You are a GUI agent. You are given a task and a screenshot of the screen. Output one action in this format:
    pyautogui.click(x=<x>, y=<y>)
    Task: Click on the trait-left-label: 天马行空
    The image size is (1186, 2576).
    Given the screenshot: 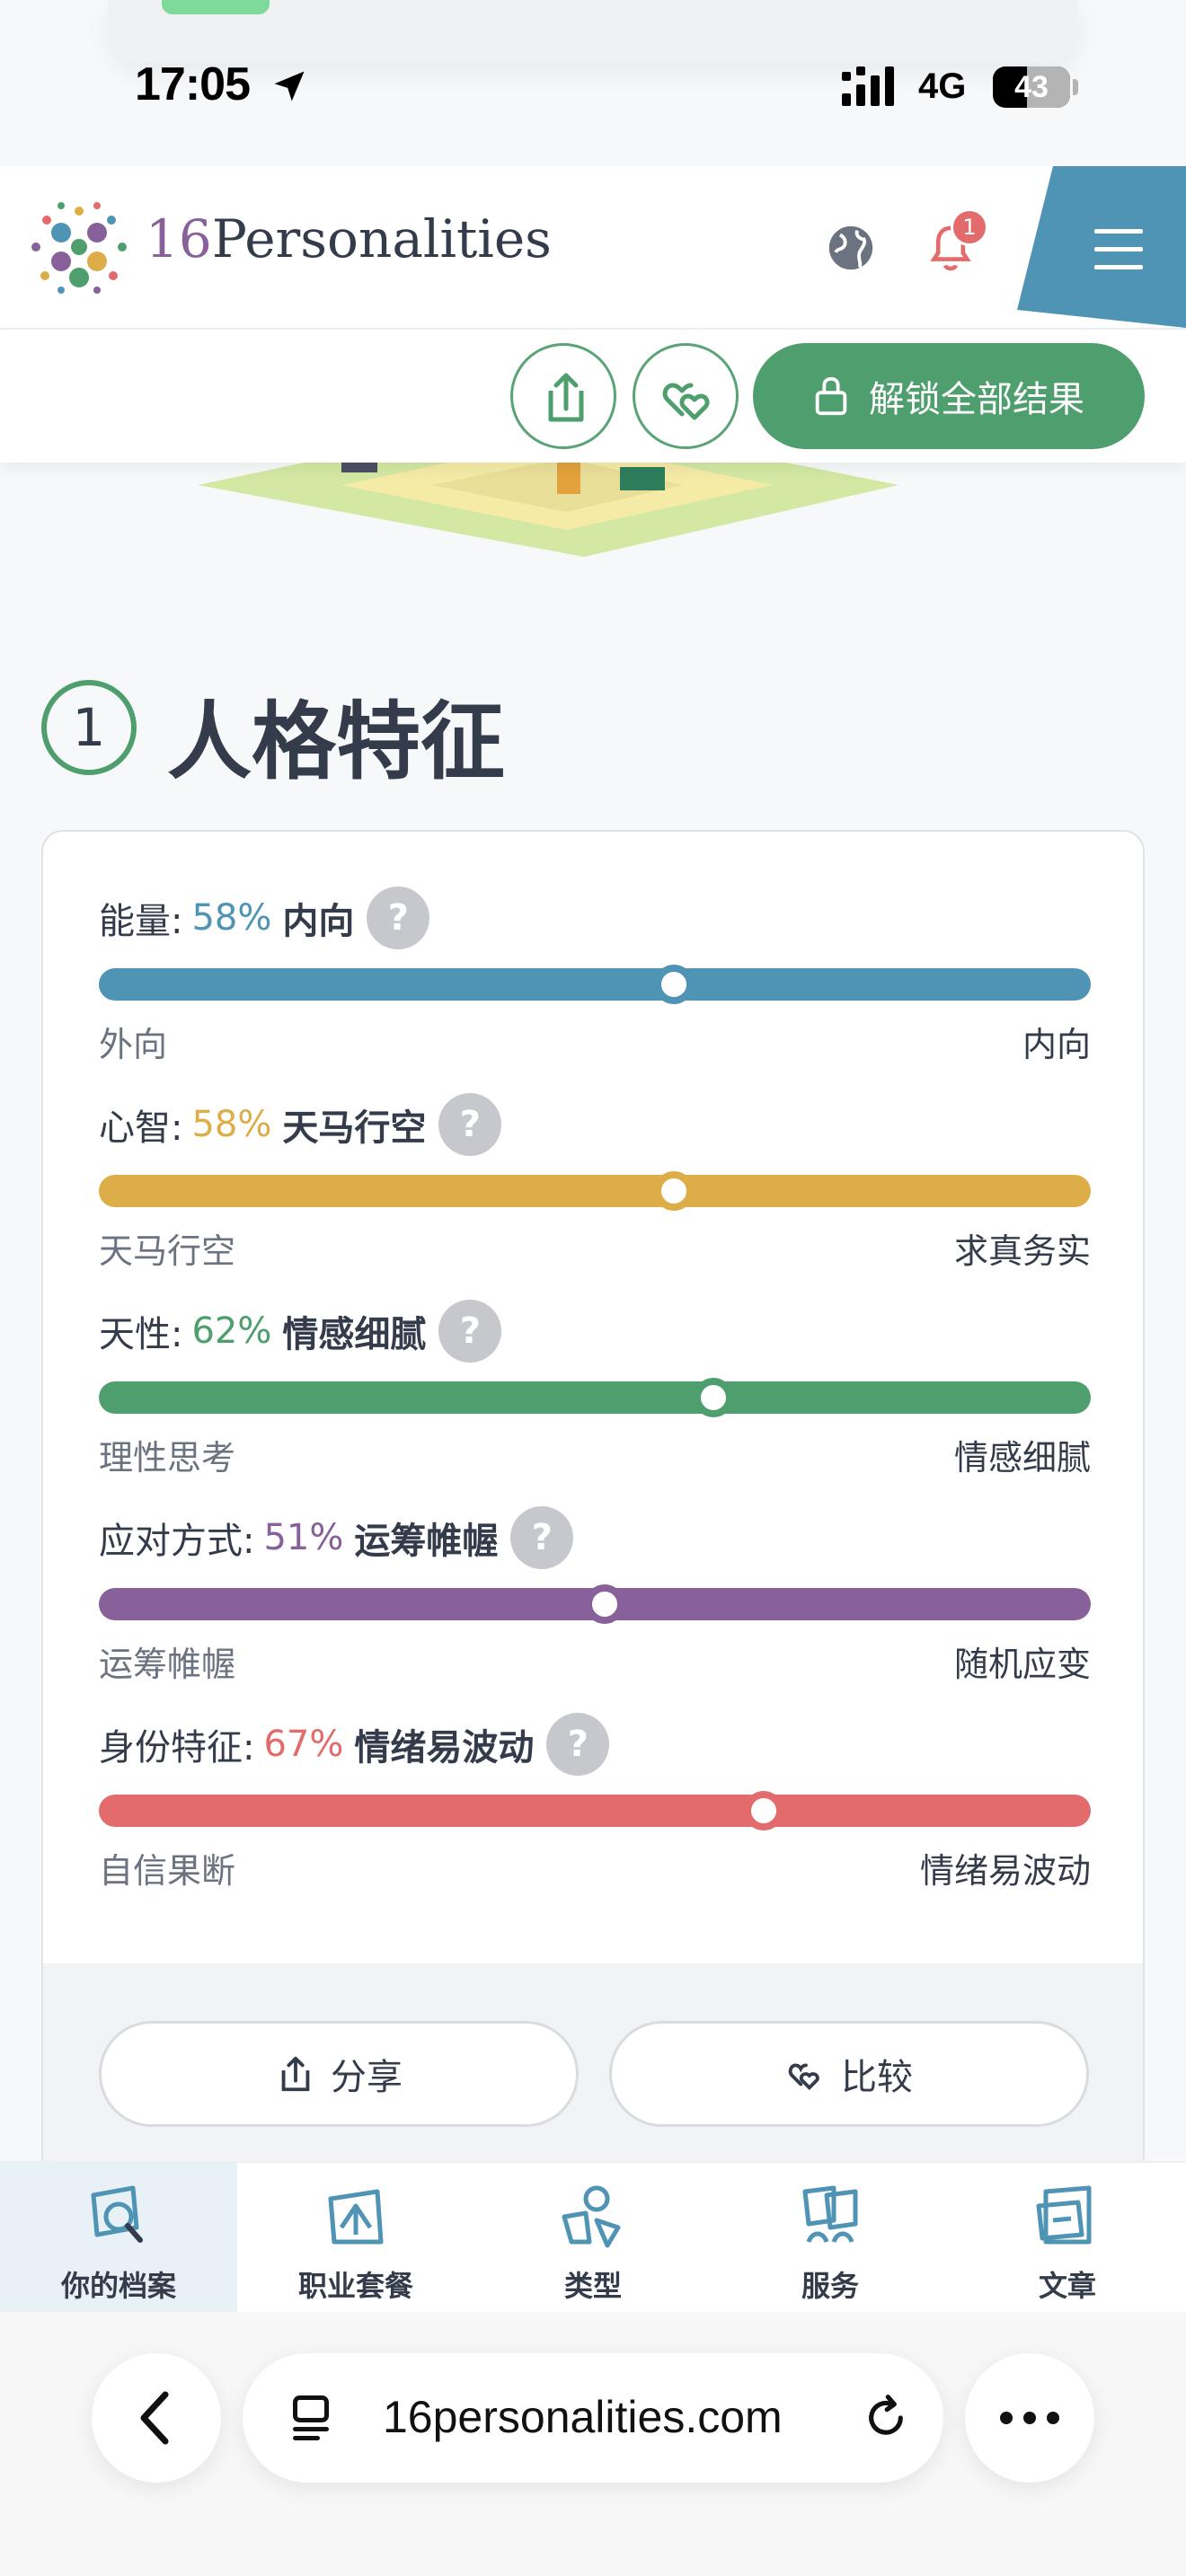 What is the action you would take?
    pyautogui.click(x=167, y=1251)
    